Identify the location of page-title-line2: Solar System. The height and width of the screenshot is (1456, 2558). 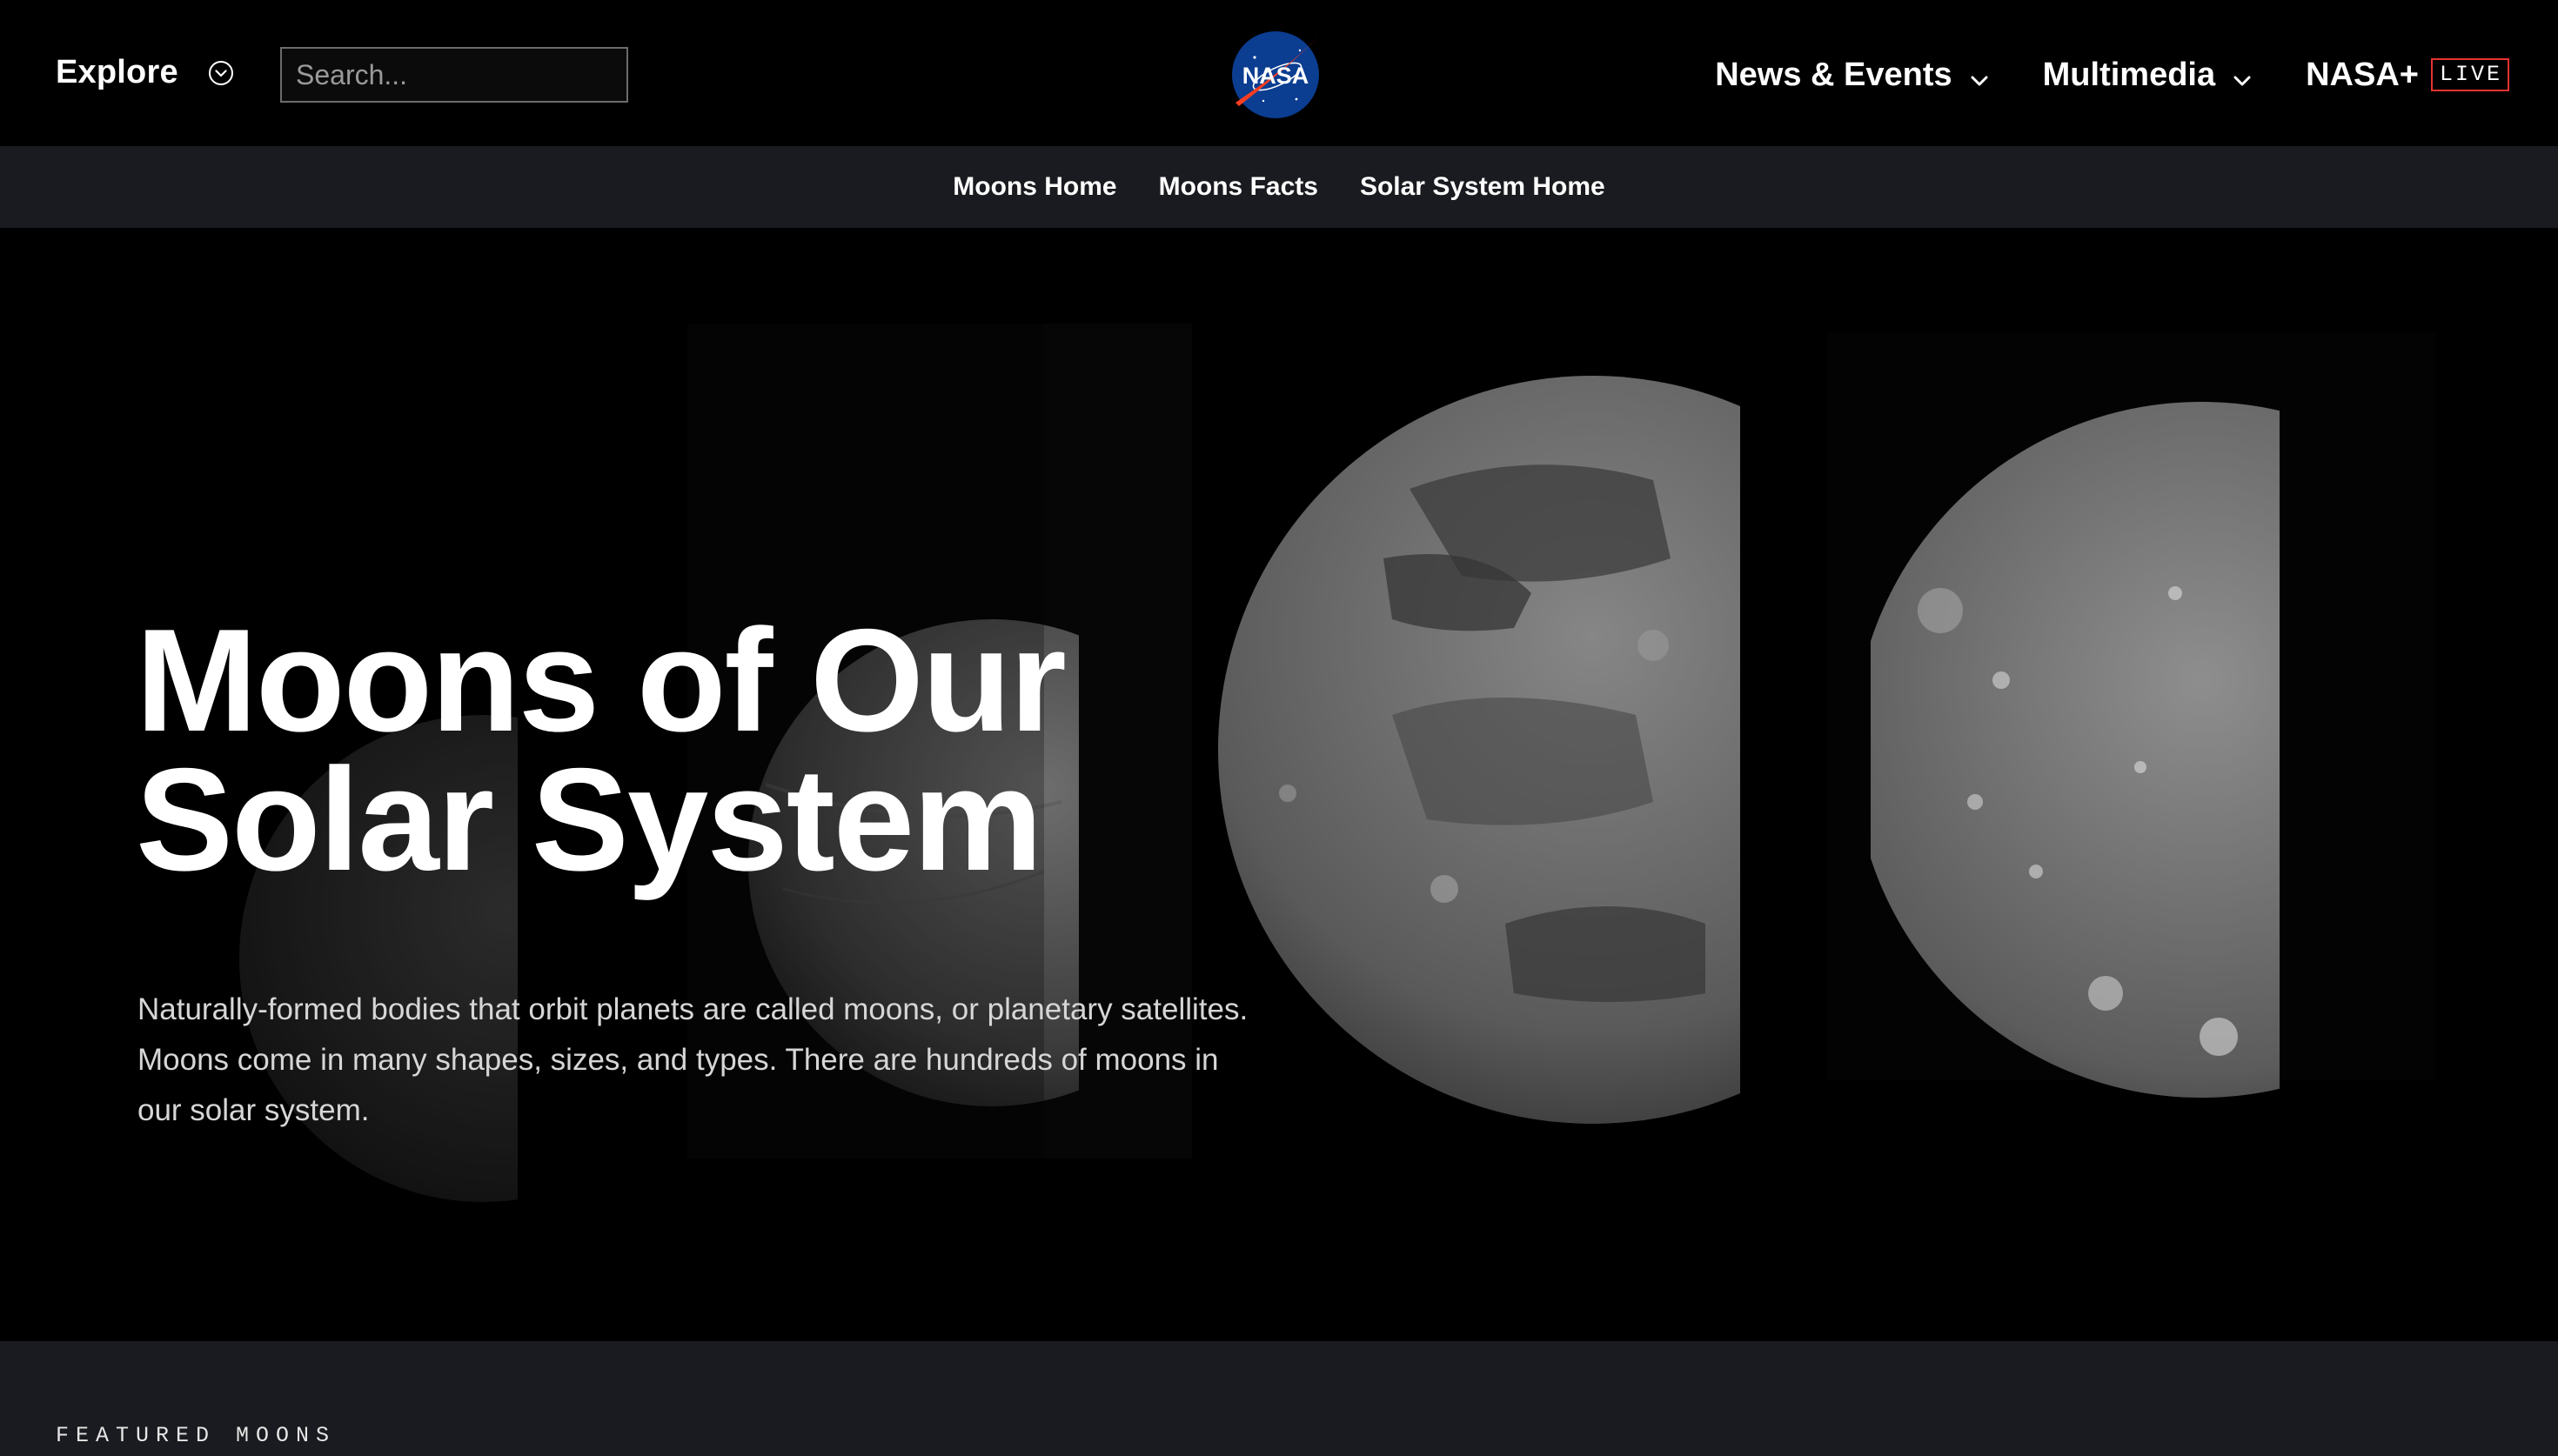
(589, 819).